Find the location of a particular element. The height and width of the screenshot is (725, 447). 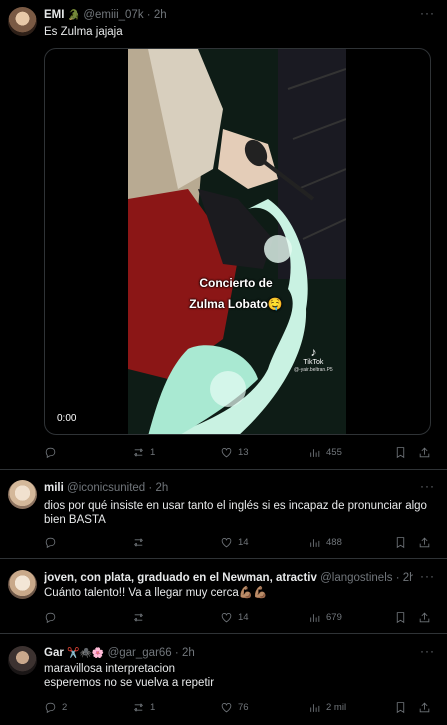

views-button: 455 is located at coordinates (325, 452).